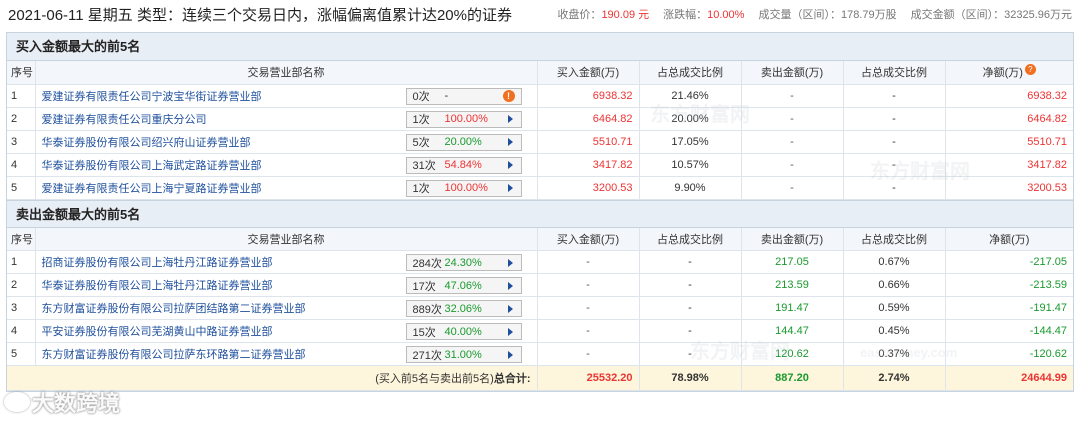 This screenshot has width=1080, height=422. Describe the element at coordinates (286, 285) in the screenshot. I see `branch-cell: 华泰证券股份有限公司上海牡丹江路证券营业部 17次 47.06%` at that location.